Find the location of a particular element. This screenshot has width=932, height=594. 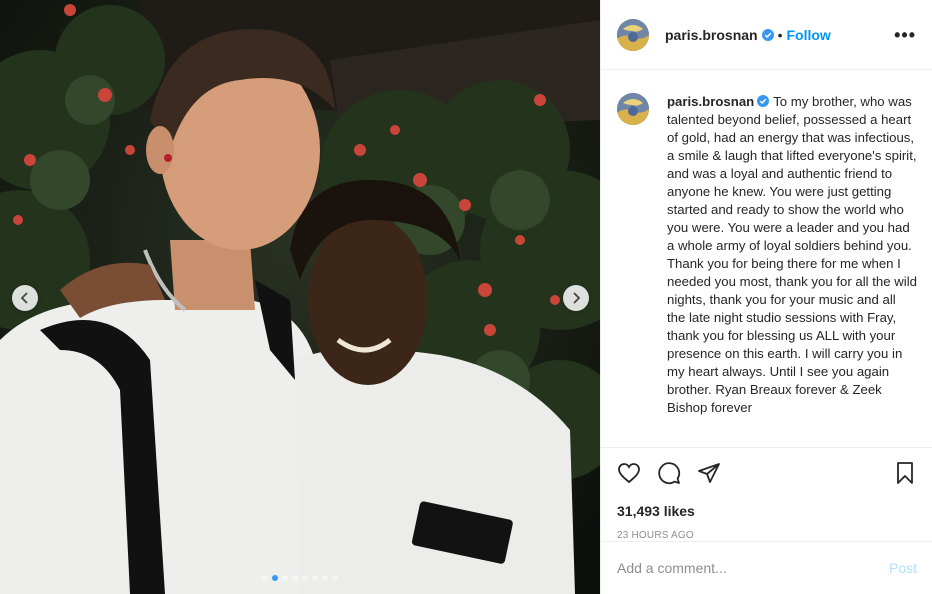

carousel-indicator is located at coordinates (300, 578).